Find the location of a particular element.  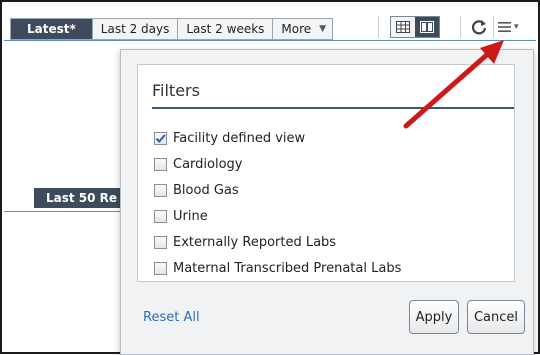

refresh-icon is located at coordinates (479, 27).